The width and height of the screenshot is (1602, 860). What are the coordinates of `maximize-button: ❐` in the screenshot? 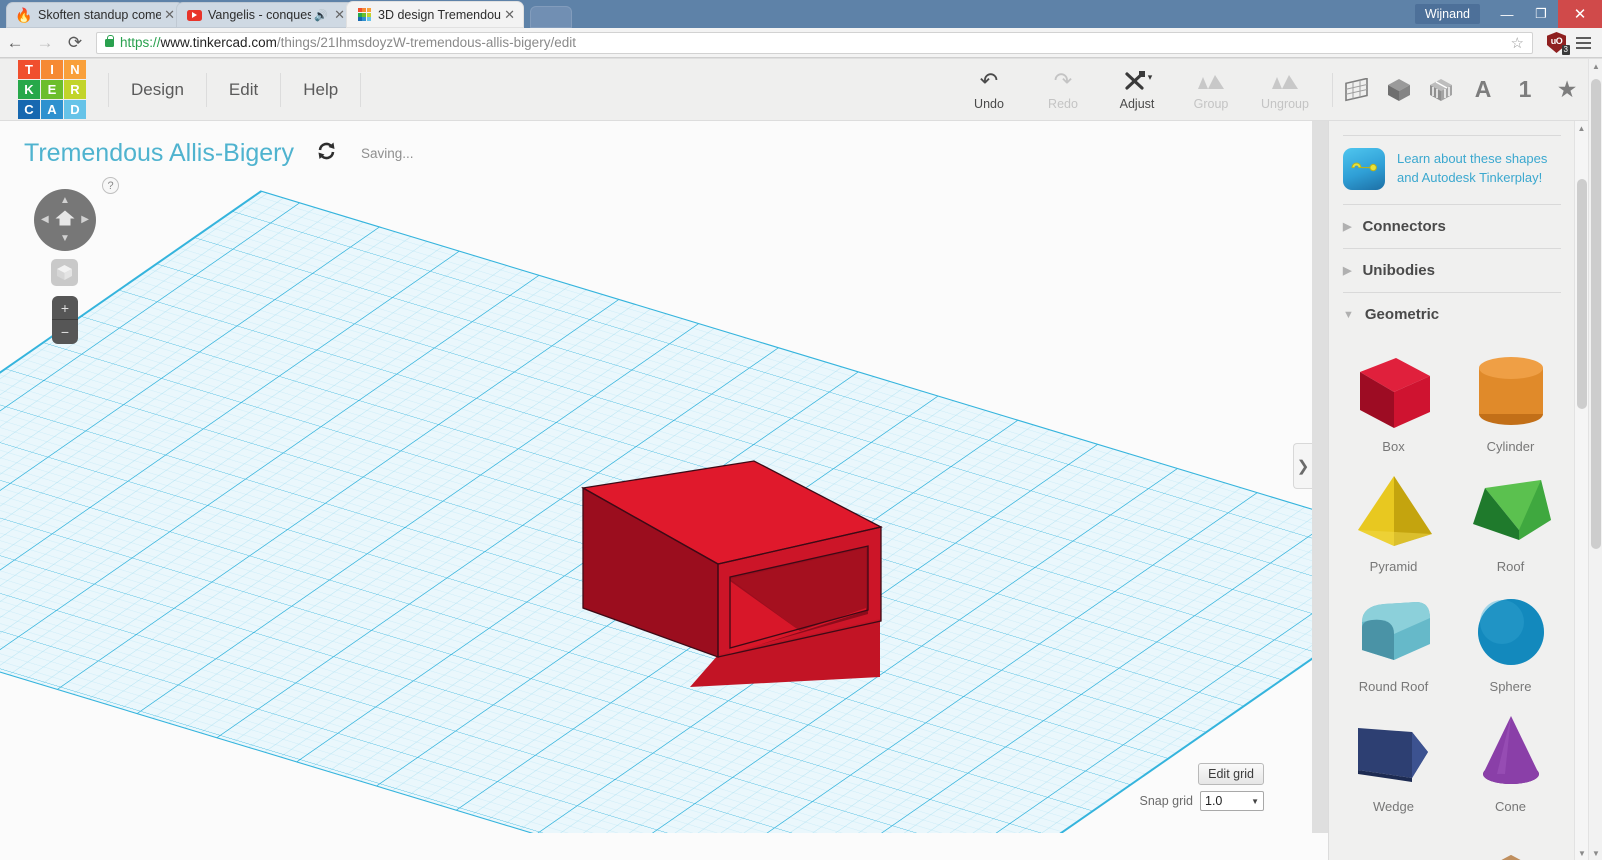 It's located at (1541, 14).